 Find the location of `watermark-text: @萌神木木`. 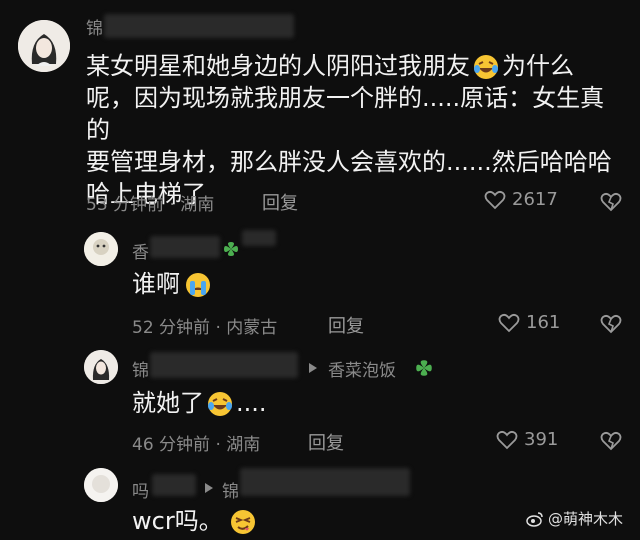

watermark-text: @萌神木木 is located at coordinates (586, 519).